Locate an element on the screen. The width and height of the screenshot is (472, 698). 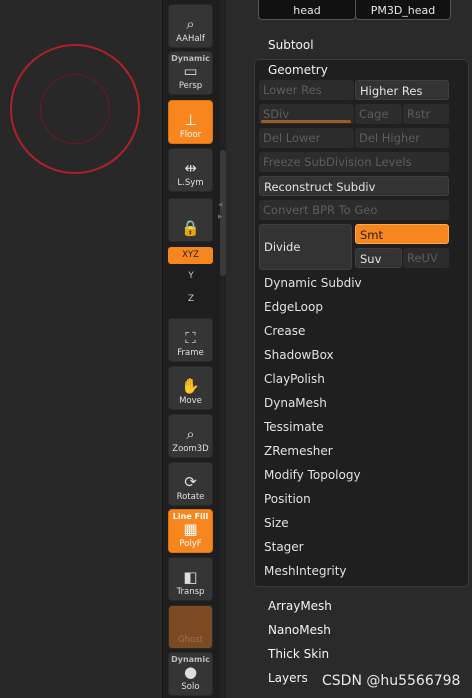
lsym-button: ⇹ L.Sym is located at coordinates (190, 170).